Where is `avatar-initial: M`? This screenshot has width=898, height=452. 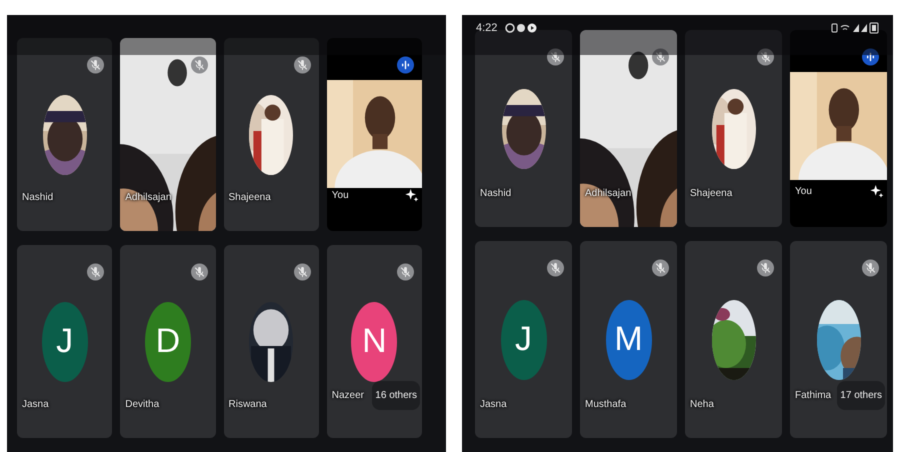 avatar-initial: M is located at coordinates (629, 340).